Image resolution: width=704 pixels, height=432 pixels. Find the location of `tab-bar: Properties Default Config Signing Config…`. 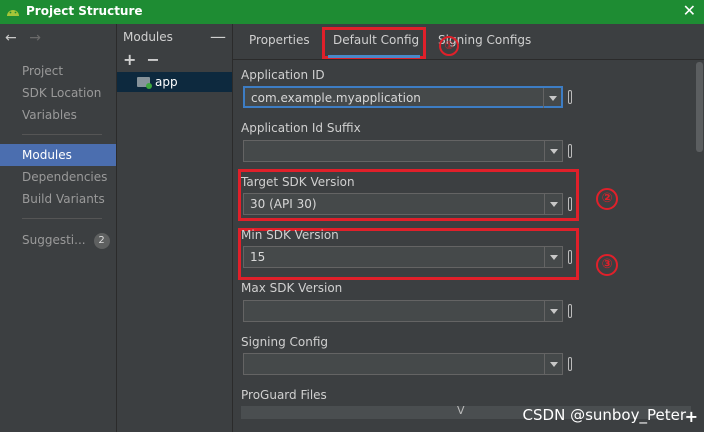

tab-bar: Properties Default Config Signing Config… is located at coordinates (468, 42).